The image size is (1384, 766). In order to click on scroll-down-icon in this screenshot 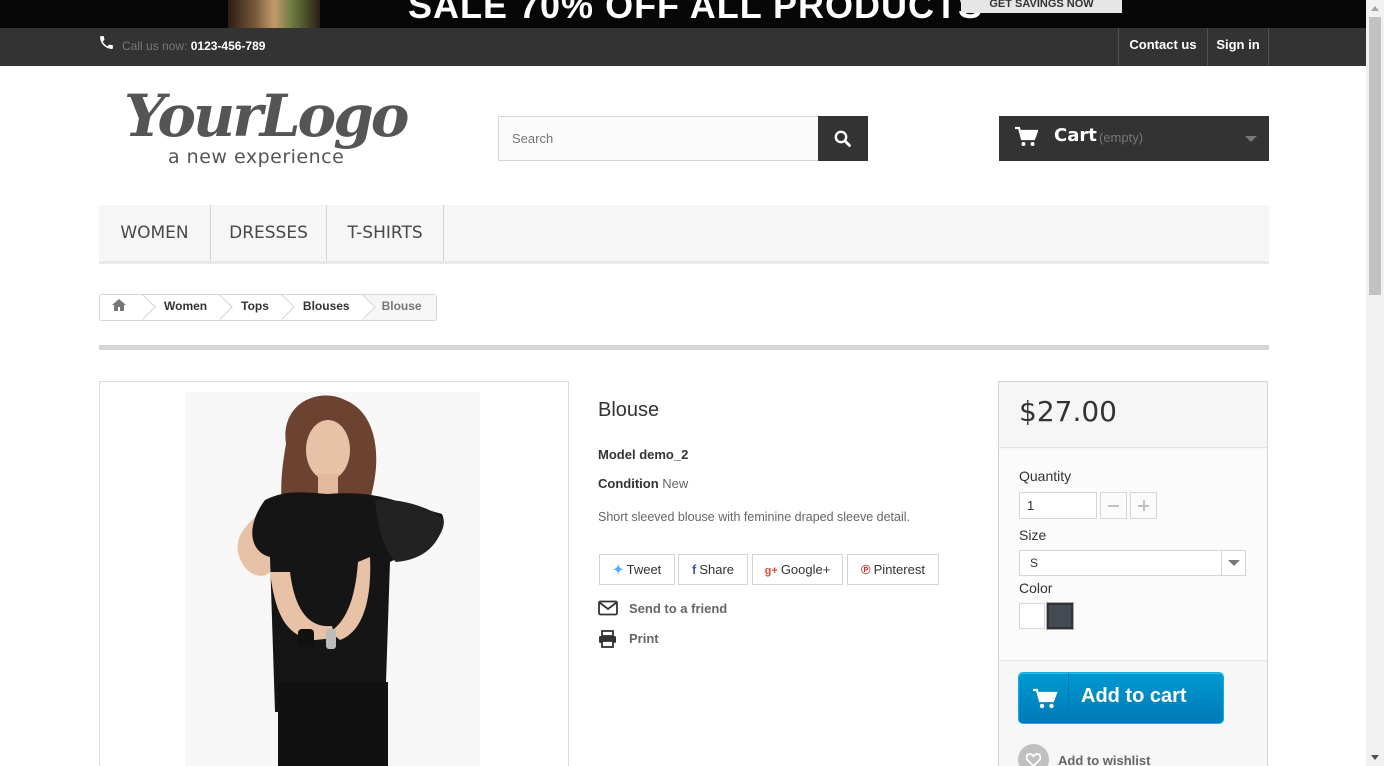, I will do `click(1375, 757)`.